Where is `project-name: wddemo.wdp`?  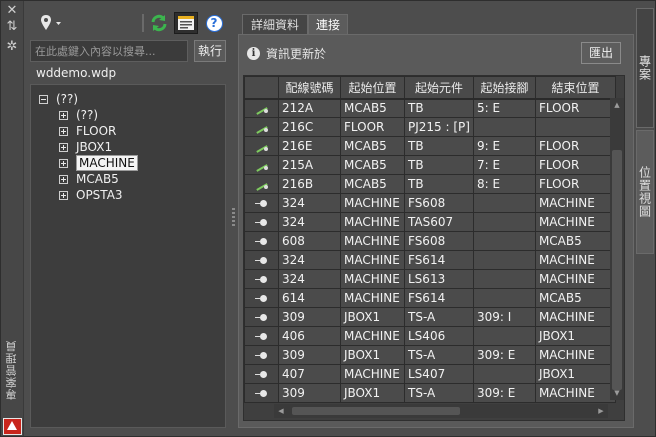
project-name: wddemo.wdp is located at coordinates (76, 73).